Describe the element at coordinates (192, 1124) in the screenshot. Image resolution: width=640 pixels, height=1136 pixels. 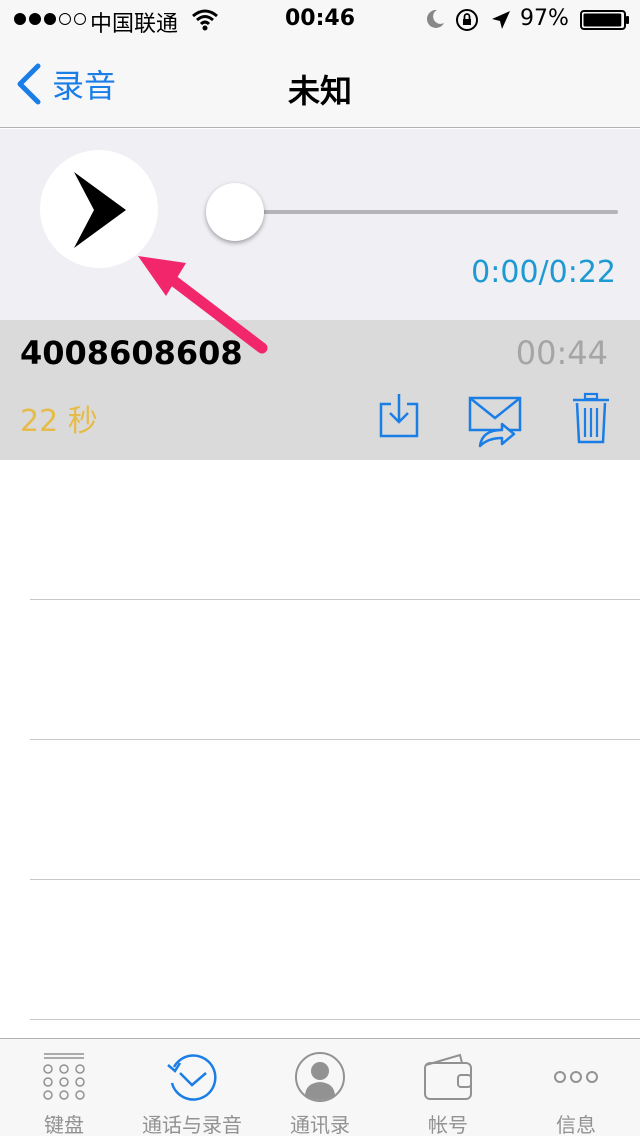
I see `tab-label: 通话与录音` at that location.